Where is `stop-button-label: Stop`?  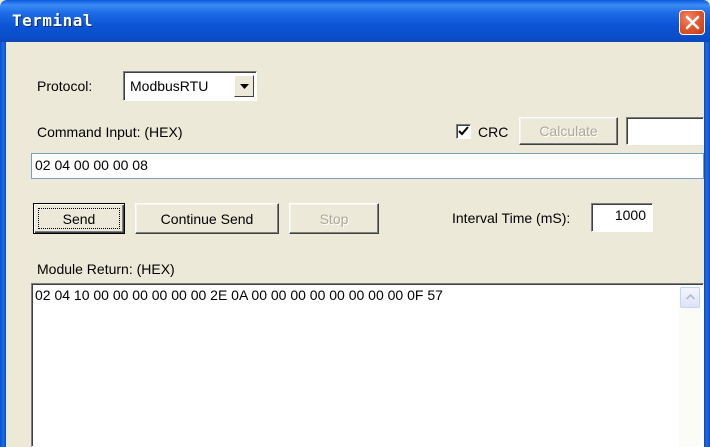 stop-button-label: Stop is located at coordinates (334, 218).